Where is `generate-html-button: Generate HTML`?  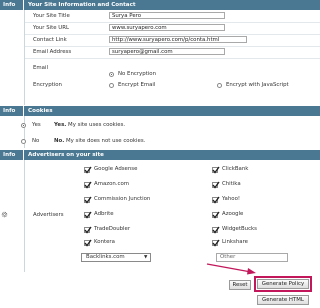 generate-html-button: Generate HTML is located at coordinates (283, 300).